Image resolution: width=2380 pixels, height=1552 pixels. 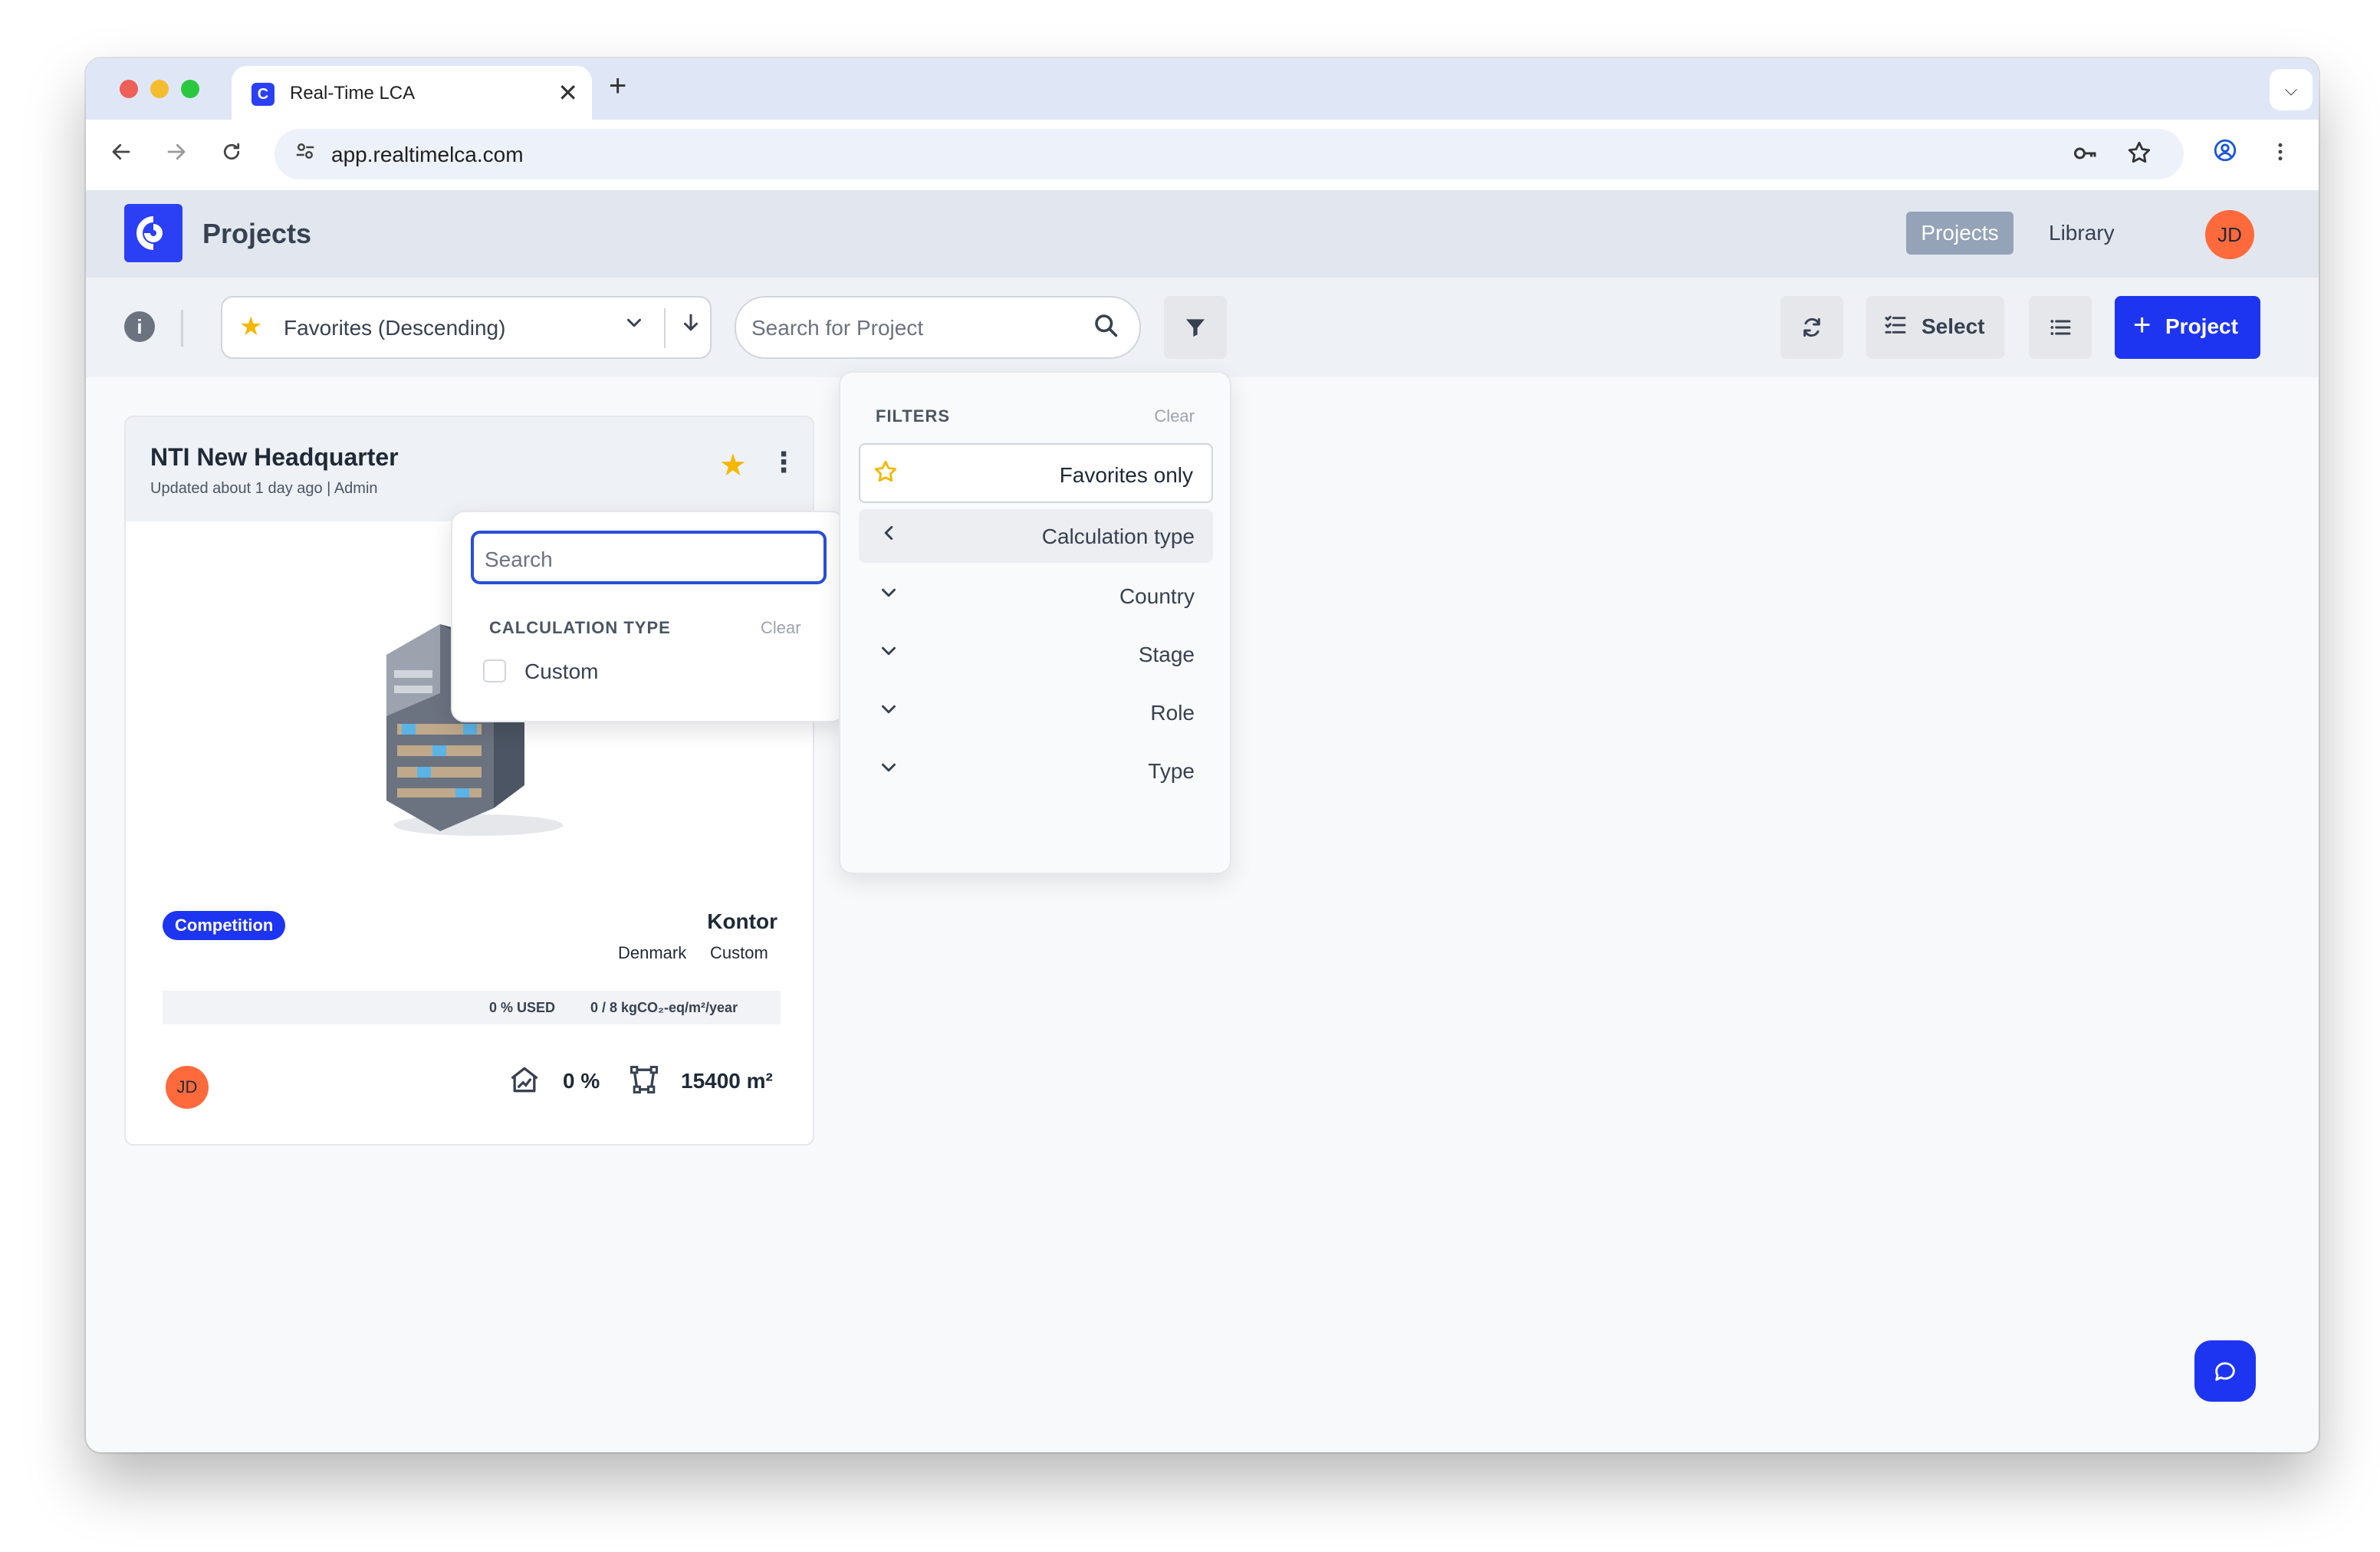 I want to click on forward-button, so click(x=176, y=154).